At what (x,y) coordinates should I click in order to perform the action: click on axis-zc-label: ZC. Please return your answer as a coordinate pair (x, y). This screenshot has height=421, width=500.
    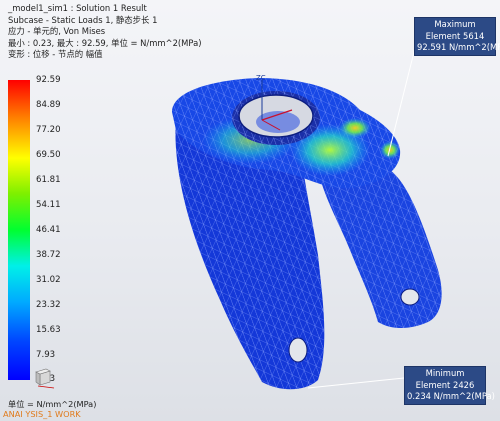
    Looking at the image, I should click on (261, 78).